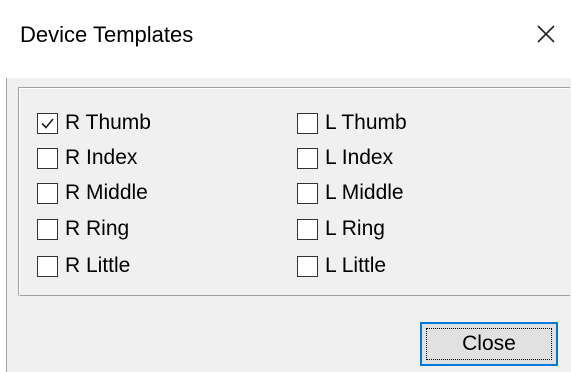  I want to click on checkbox-l-little: L Little, so click(341, 266).